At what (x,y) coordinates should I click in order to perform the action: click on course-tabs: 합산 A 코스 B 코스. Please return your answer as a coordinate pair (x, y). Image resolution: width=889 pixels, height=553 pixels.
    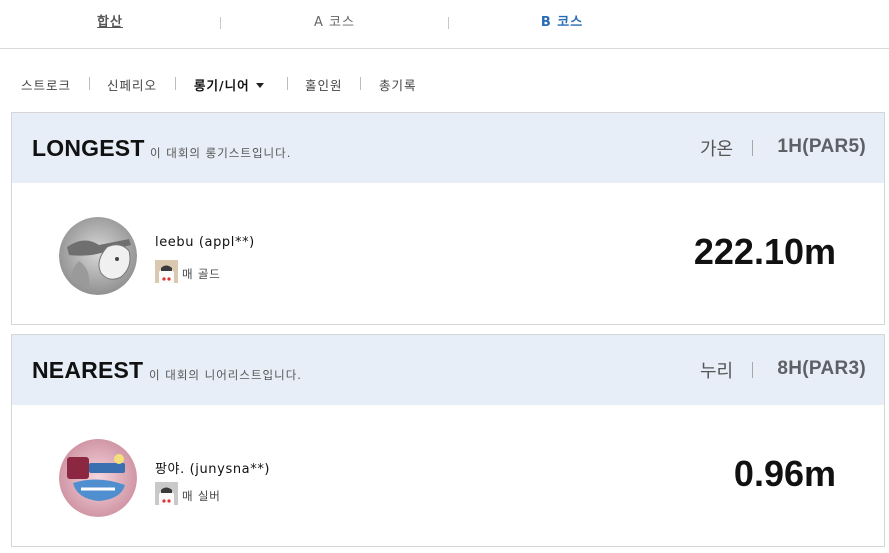
    Looking at the image, I should click on (444, 24).